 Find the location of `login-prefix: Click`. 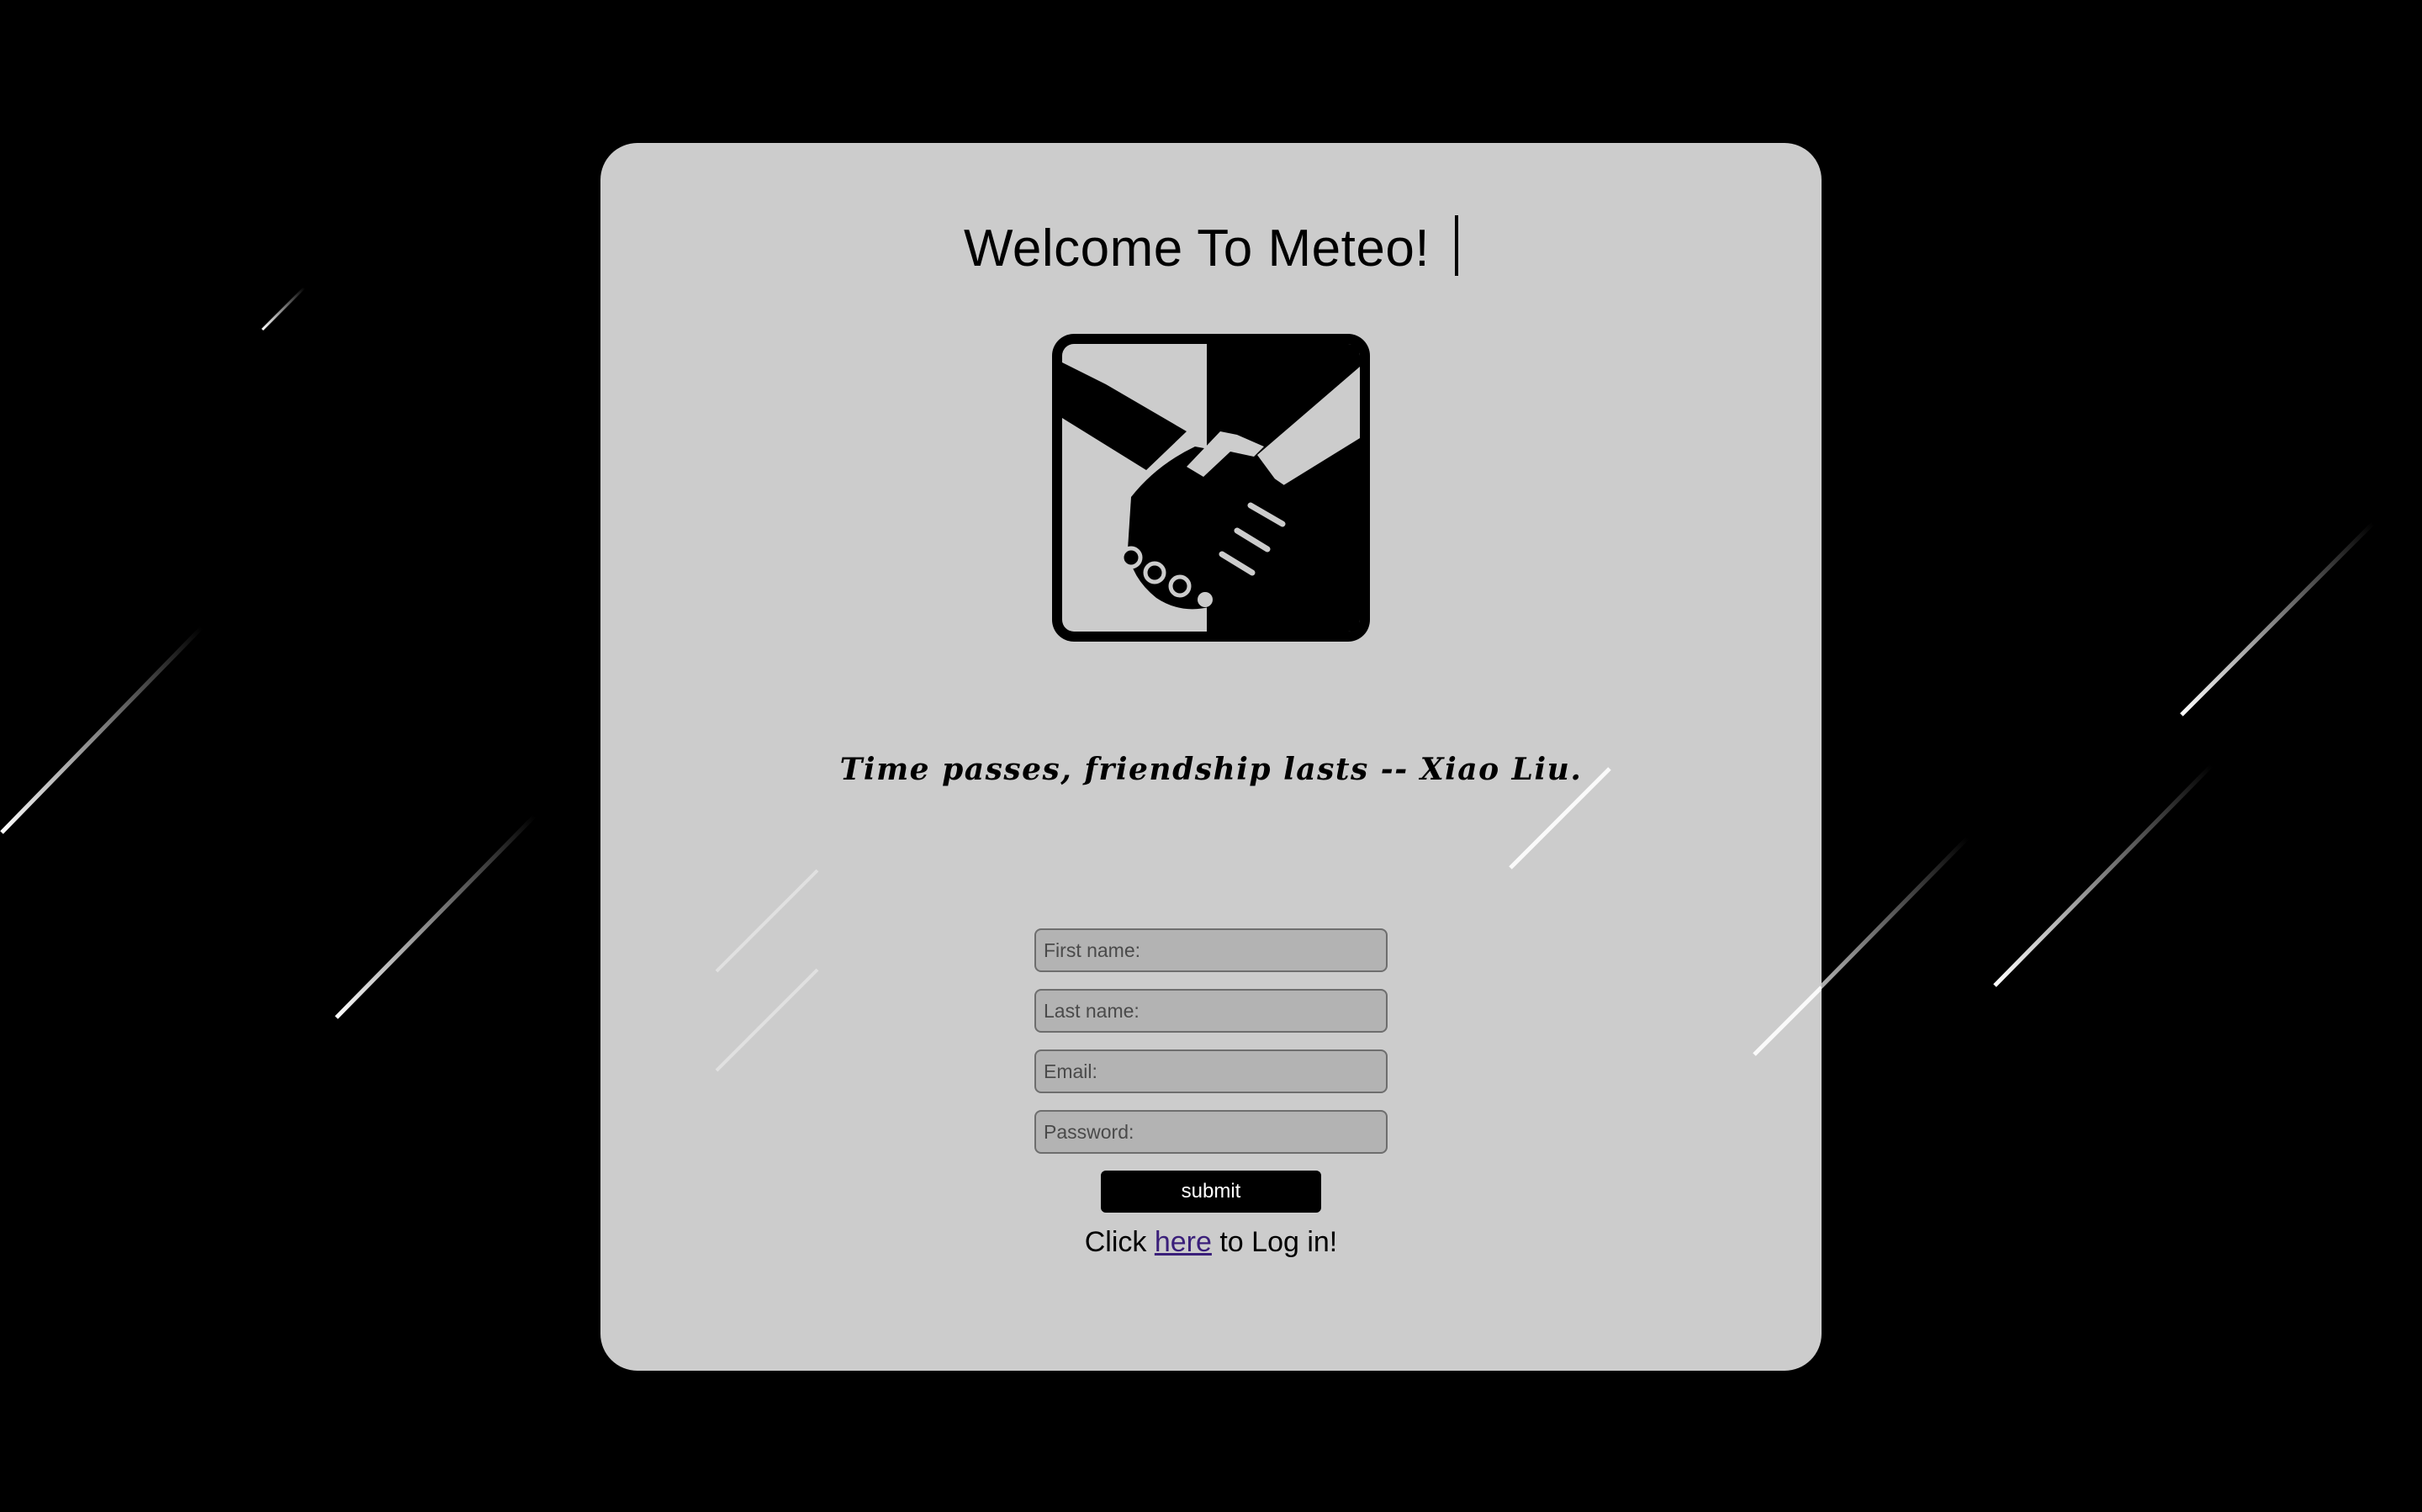

login-prefix: Click is located at coordinates (1119, 1242).